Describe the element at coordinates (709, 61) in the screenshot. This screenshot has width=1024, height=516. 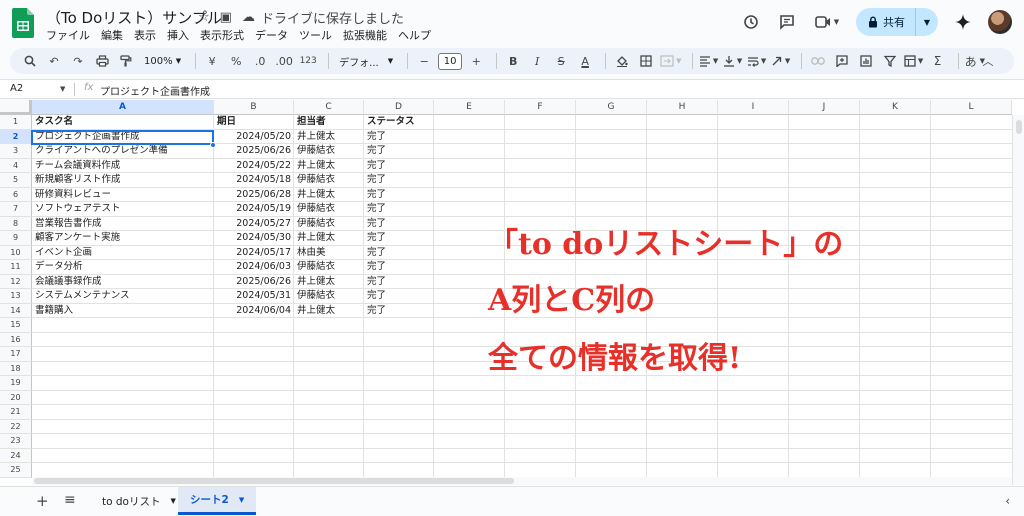
I see `horizontal-align-icon: ▼` at that location.